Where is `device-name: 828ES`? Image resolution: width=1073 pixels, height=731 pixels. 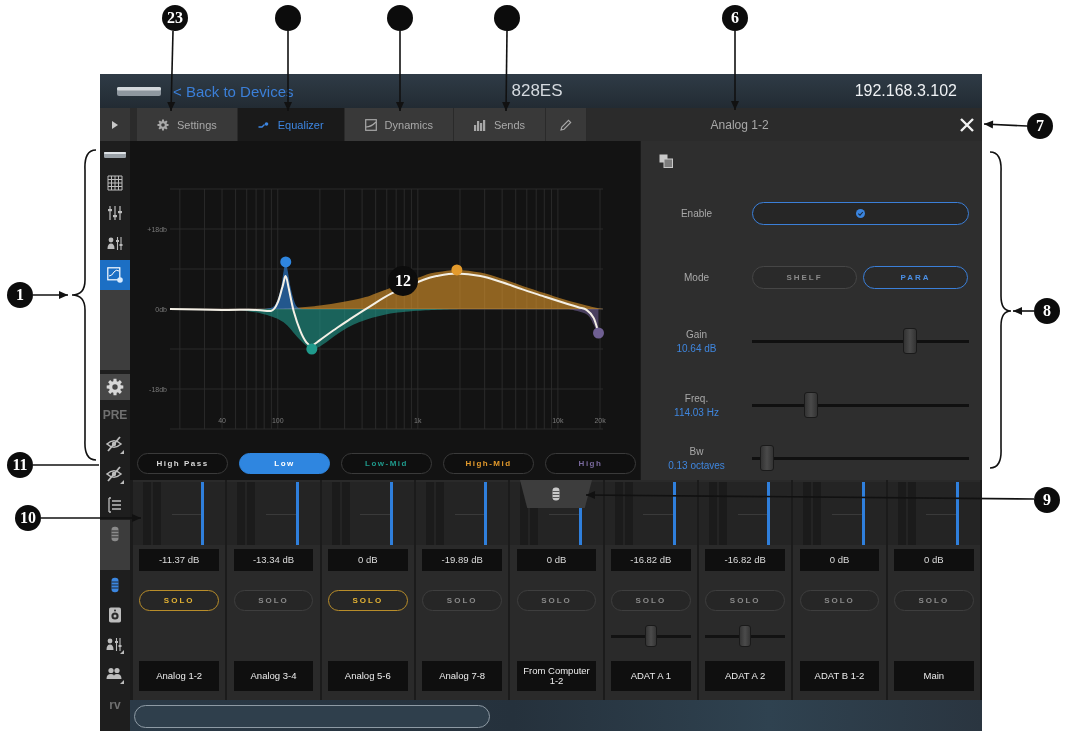
device-name: 828ES is located at coordinates (537, 91).